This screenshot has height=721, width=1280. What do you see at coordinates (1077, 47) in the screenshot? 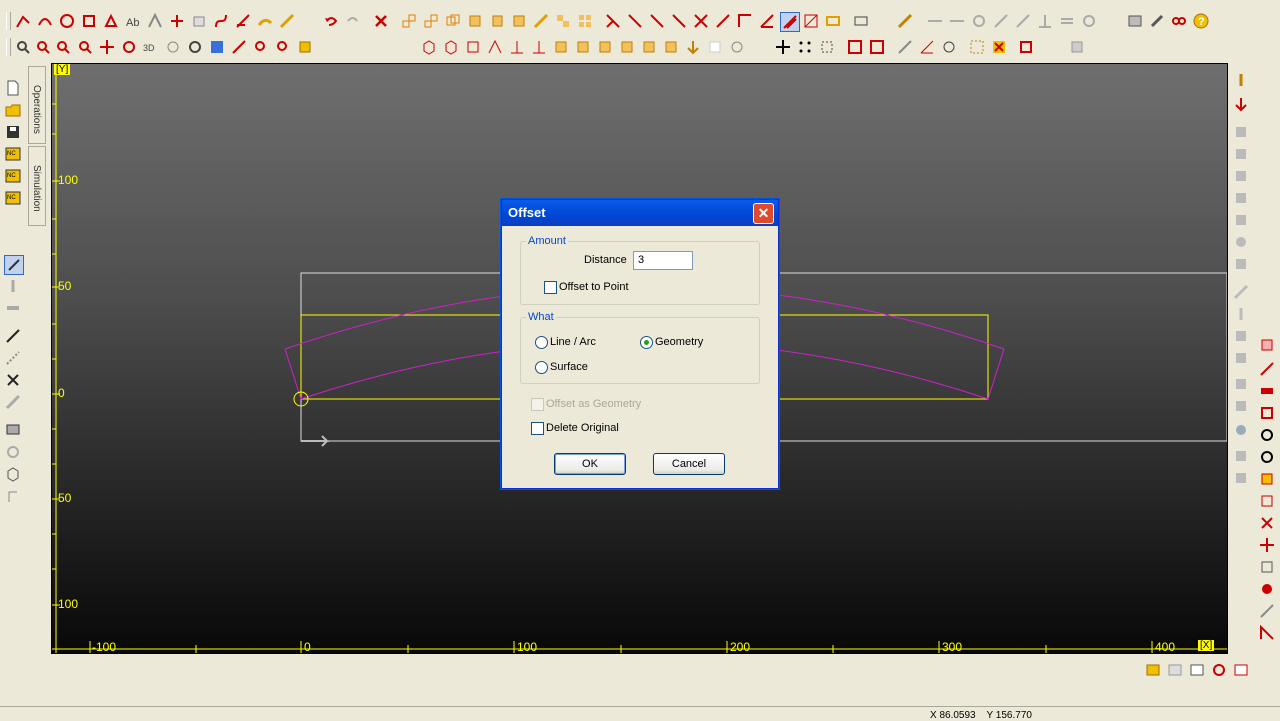
I see `filter-icon` at bounding box center [1077, 47].